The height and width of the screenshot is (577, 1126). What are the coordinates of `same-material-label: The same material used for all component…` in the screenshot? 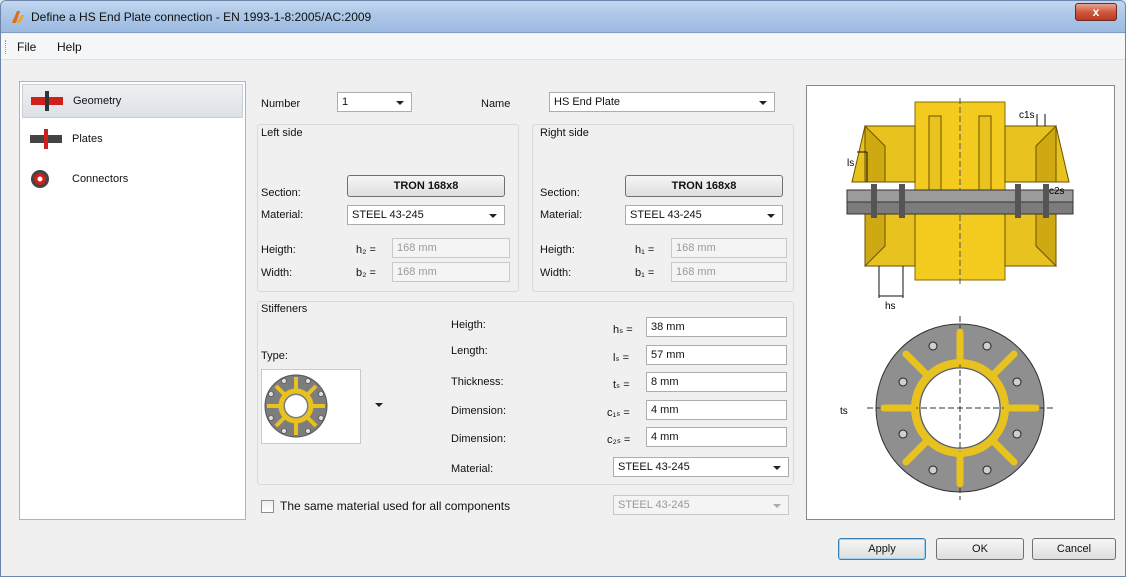 It's located at (395, 506).